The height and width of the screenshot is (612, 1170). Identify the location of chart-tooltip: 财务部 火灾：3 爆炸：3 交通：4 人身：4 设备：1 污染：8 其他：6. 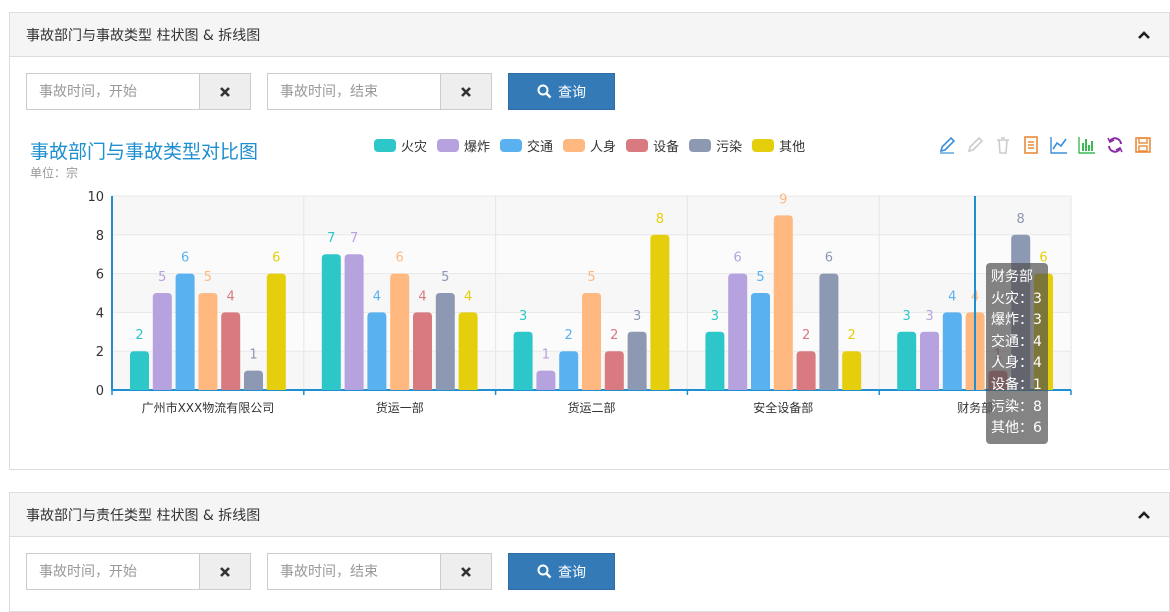
(1017, 353).